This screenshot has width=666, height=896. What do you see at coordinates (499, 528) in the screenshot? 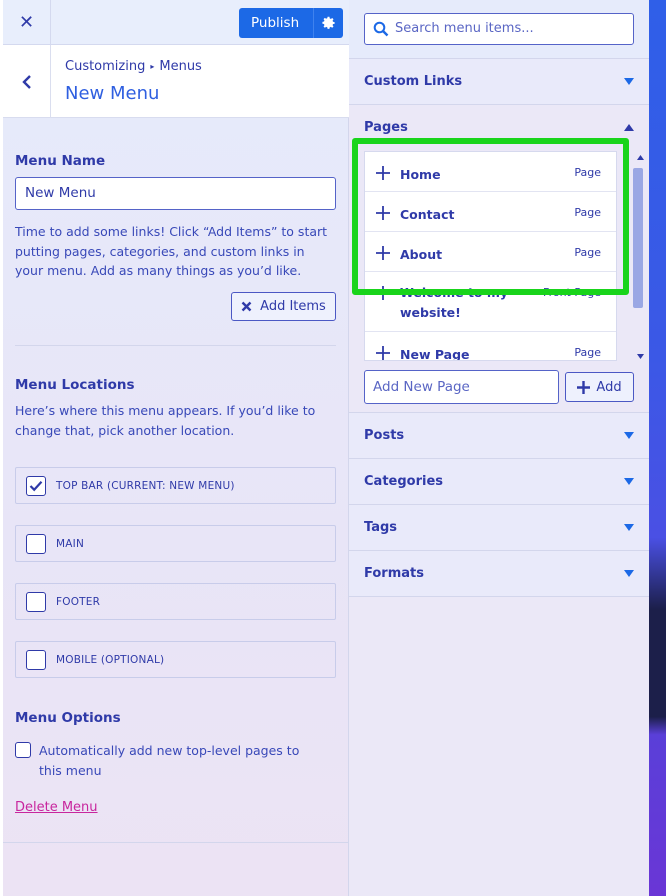
I see `section-tags: Tags` at bounding box center [499, 528].